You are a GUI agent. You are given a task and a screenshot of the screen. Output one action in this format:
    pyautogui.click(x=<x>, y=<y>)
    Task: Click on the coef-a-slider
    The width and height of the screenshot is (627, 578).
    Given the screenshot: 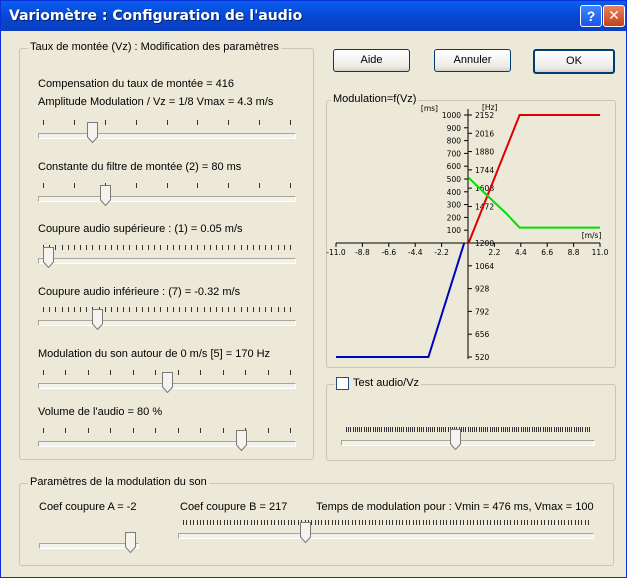 What is the action you would take?
    pyautogui.click(x=89, y=541)
    